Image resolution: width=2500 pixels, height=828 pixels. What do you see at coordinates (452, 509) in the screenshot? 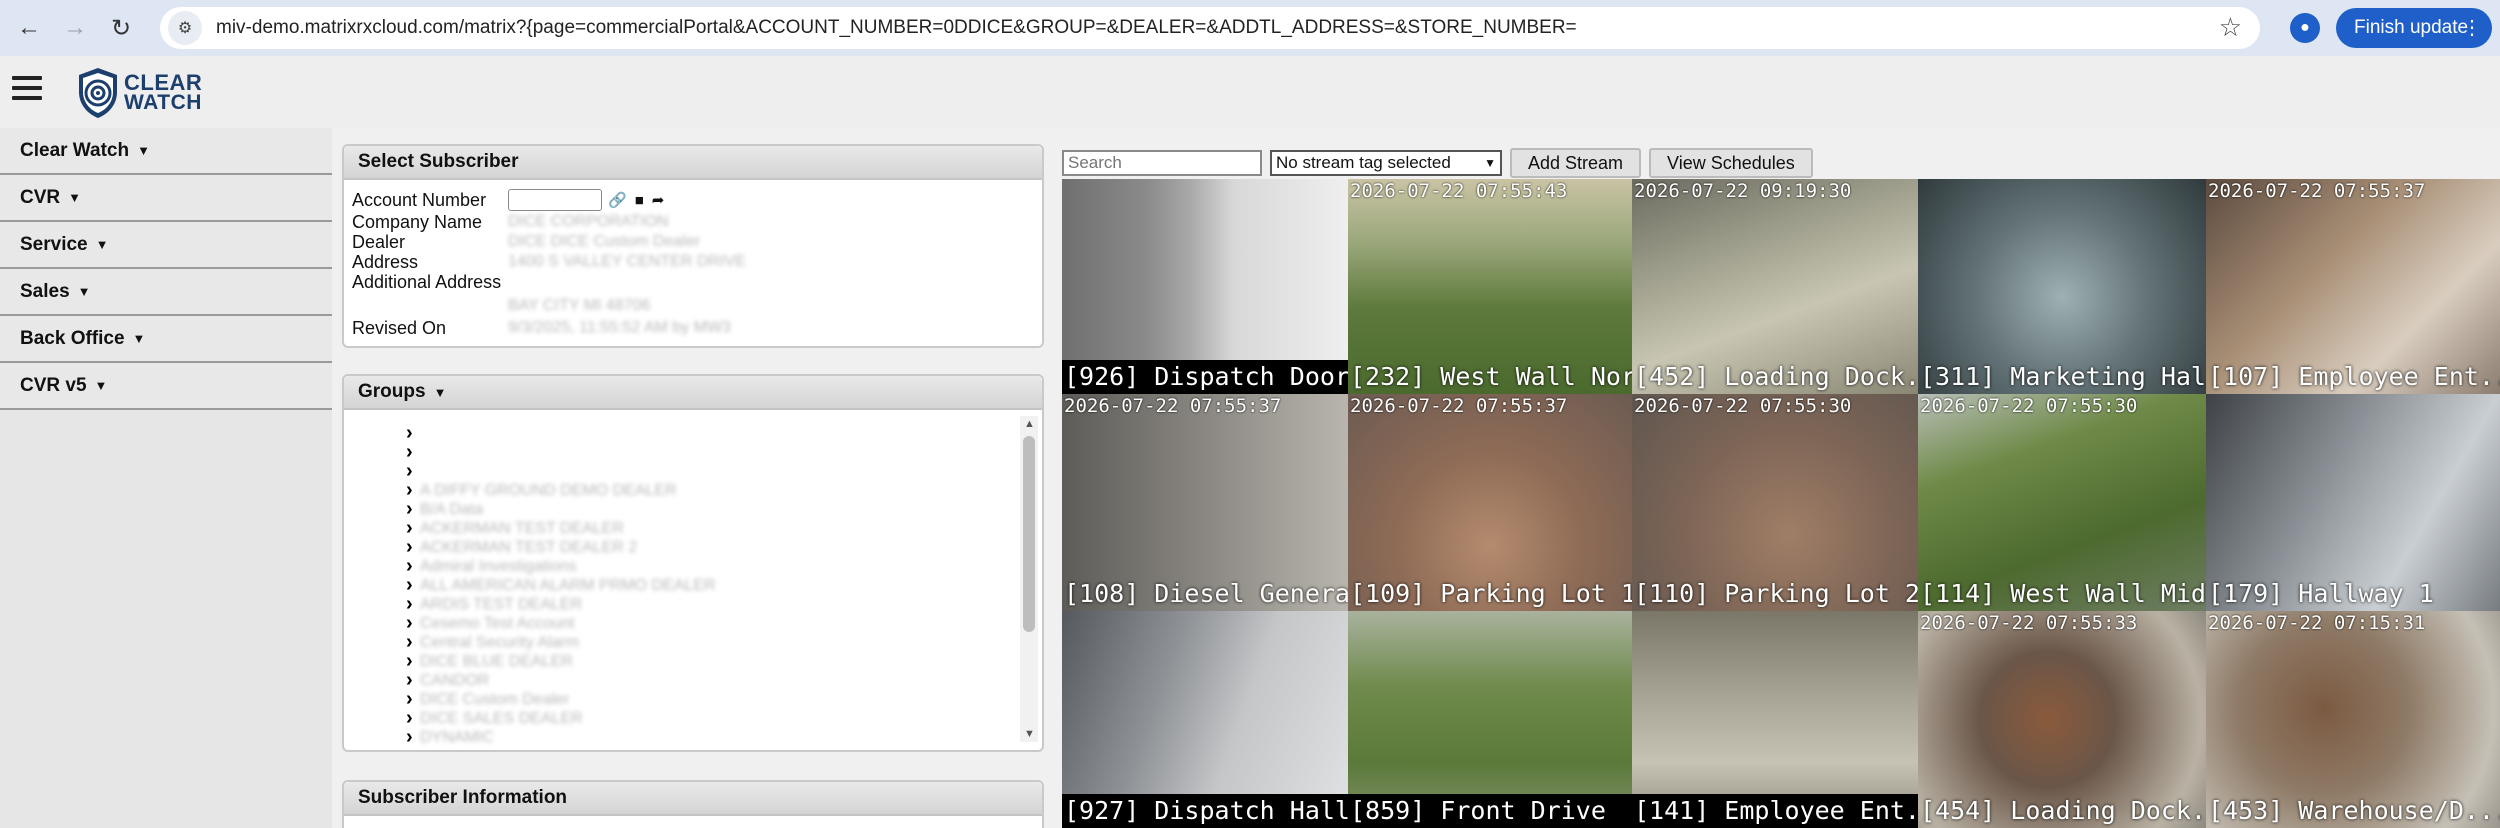
I see `group-tree-label: B/A Data` at bounding box center [452, 509].